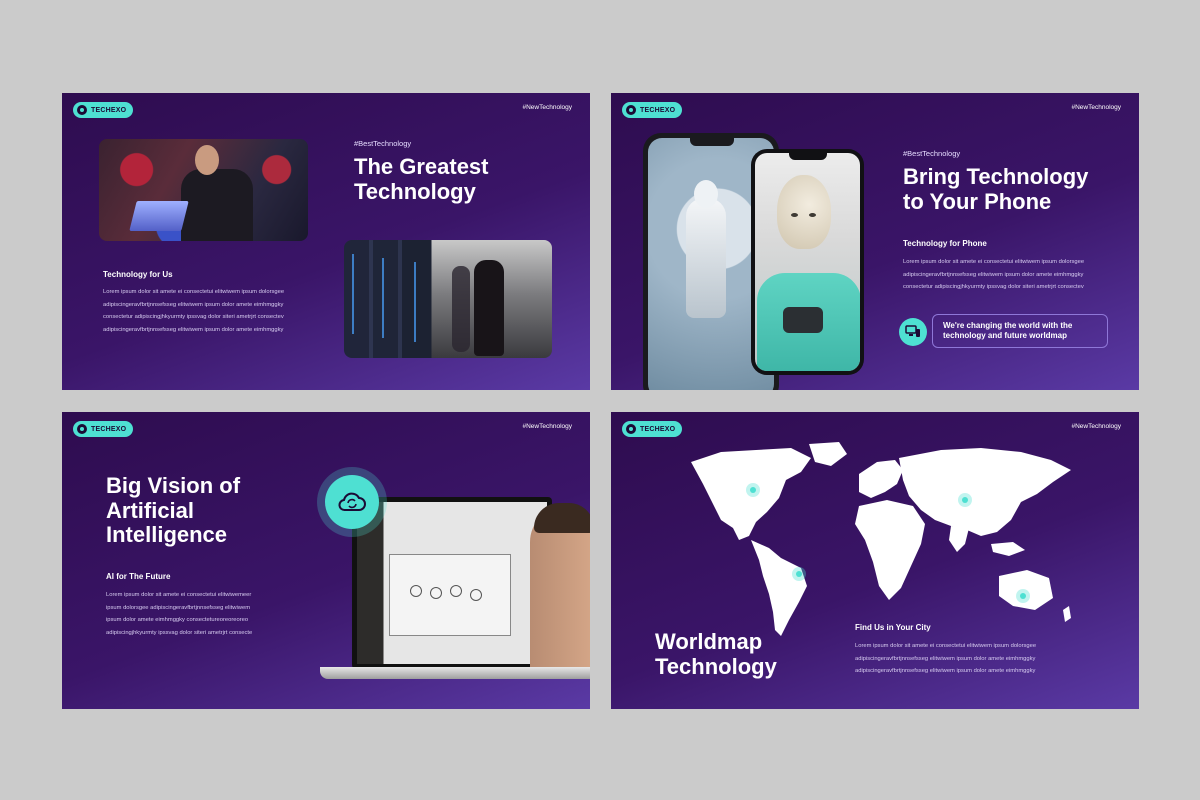 The width and height of the screenshot is (1200, 800). What do you see at coordinates (138, 576) in the screenshot?
I see `slide-subtitle: AI for The Future` at bounding box center [138, 576].